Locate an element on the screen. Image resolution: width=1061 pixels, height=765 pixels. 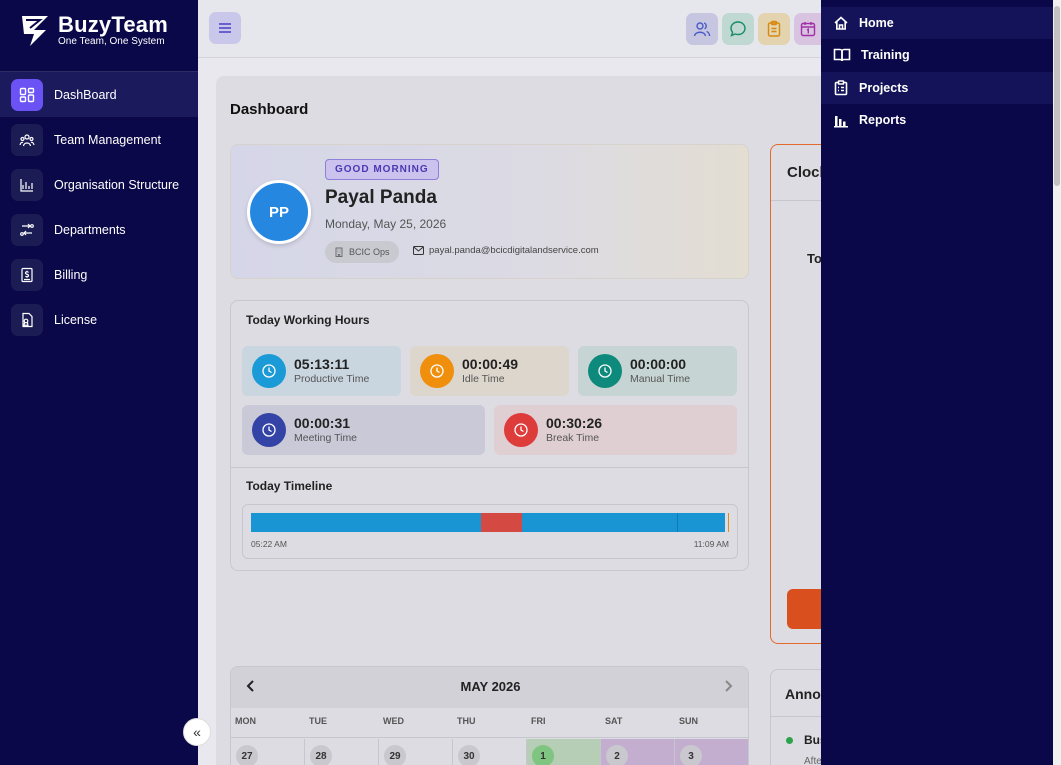
stat-value: 00:00:00 is located at coordinates (658, 364).